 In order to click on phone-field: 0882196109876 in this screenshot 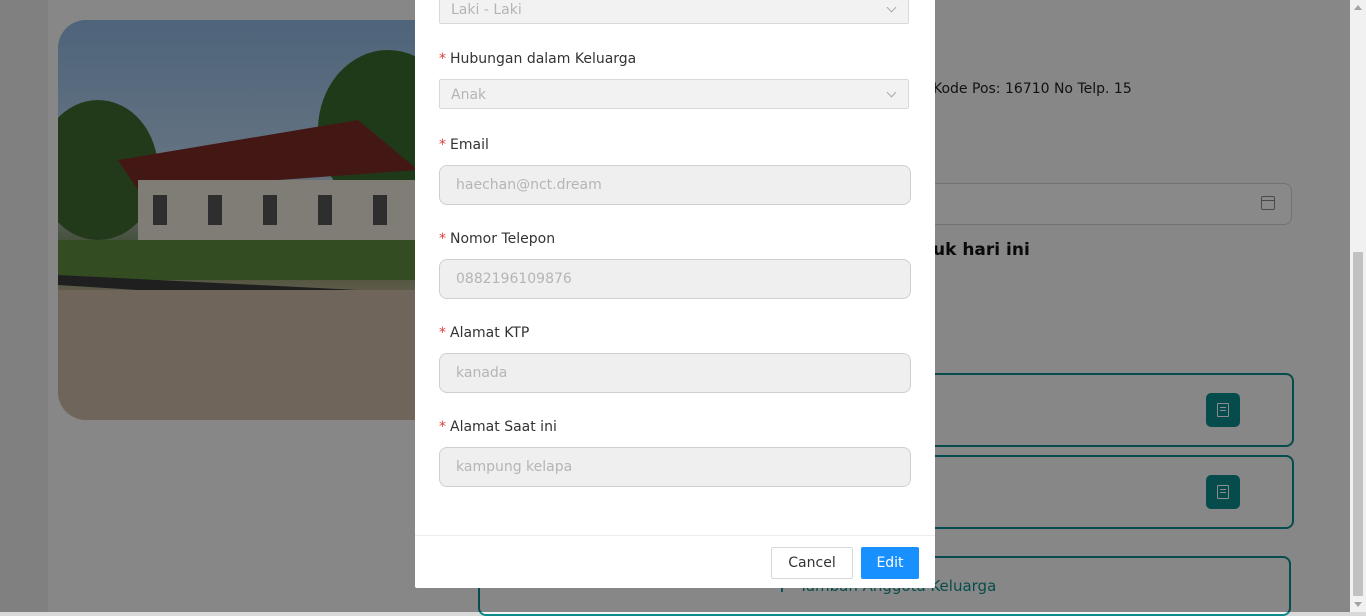, I will do `click(675, 279)`.